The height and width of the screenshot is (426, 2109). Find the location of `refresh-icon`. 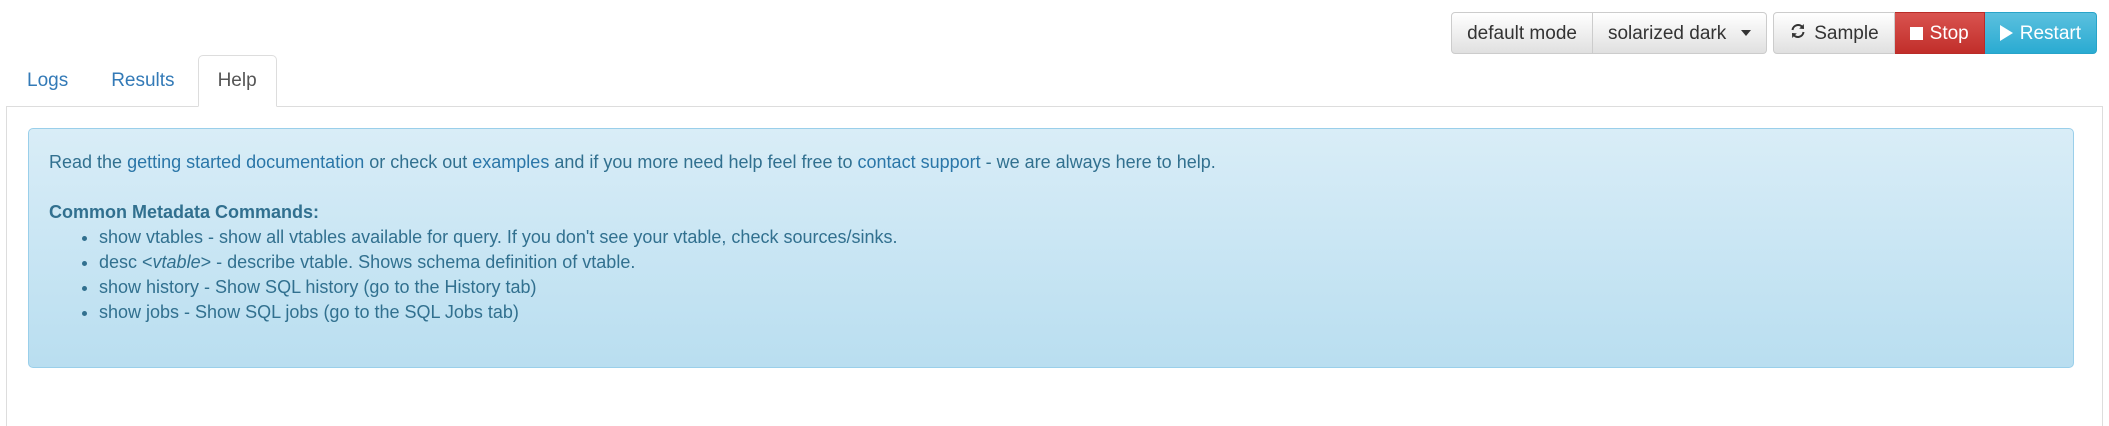

refresh-icon is located at coordinates (1798, 33).